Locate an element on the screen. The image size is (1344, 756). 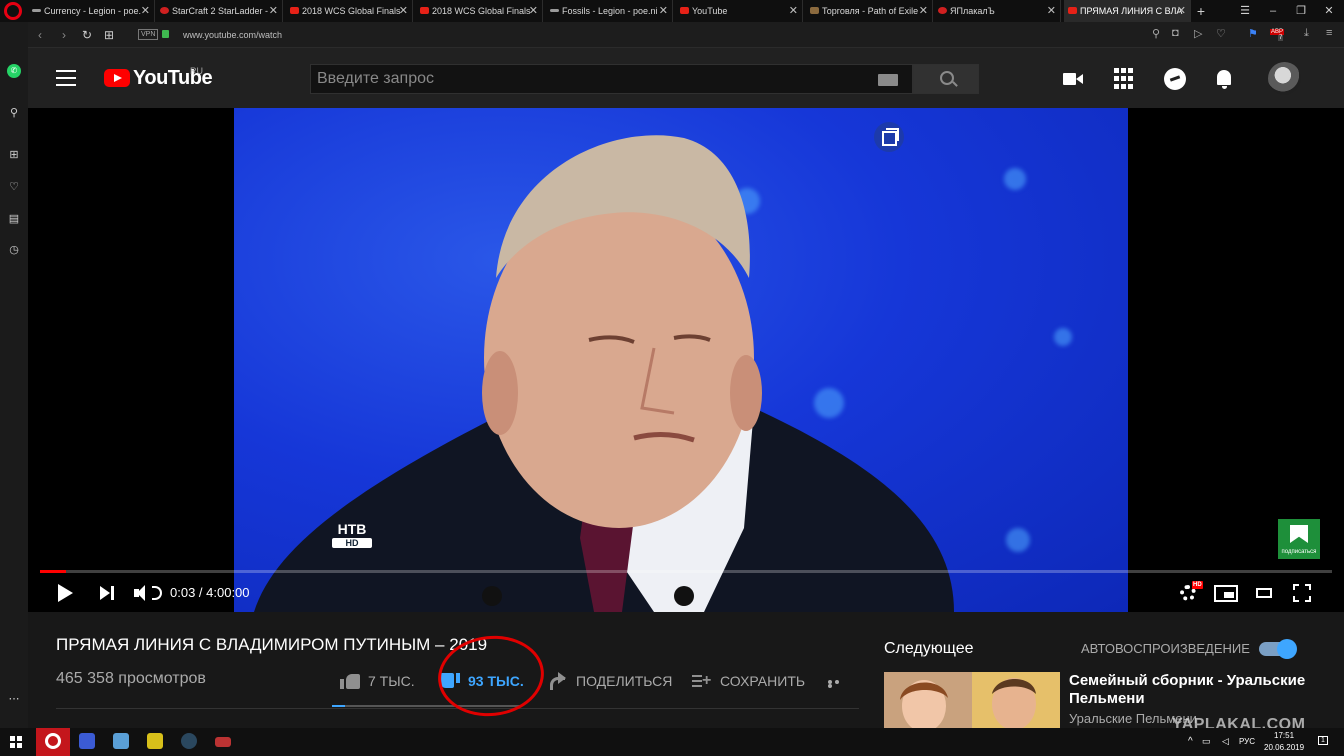
search-button is located at coordinates (946, 79).